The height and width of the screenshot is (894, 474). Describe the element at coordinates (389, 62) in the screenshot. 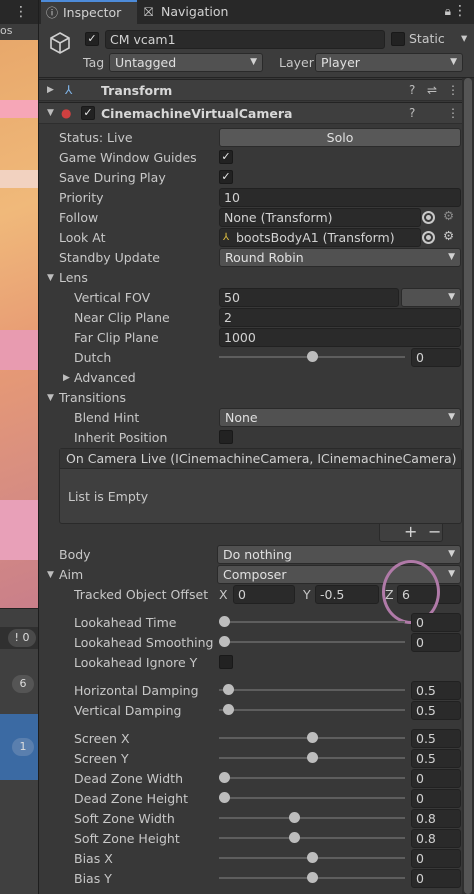

I see `layer-dropdown: Player ▼` at that location.